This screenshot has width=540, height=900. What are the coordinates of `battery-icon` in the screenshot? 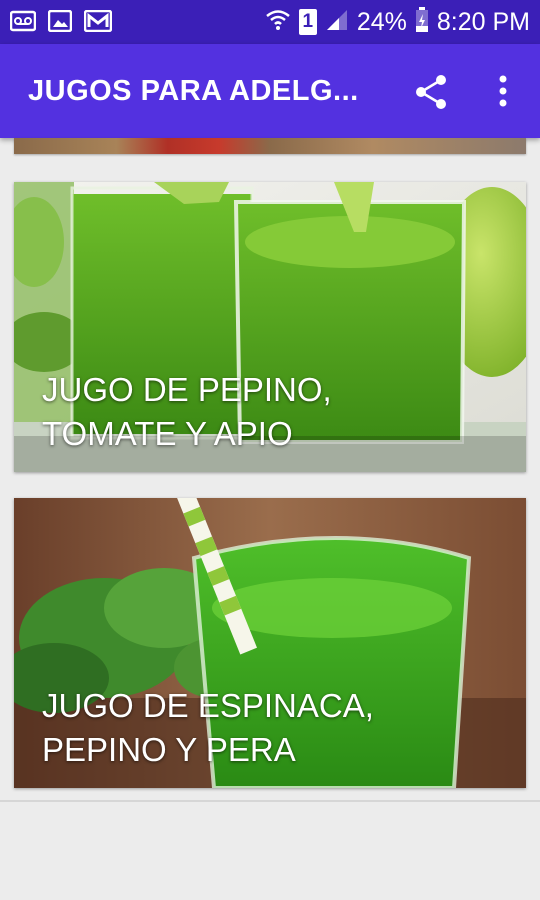 It's located at (422, 22).